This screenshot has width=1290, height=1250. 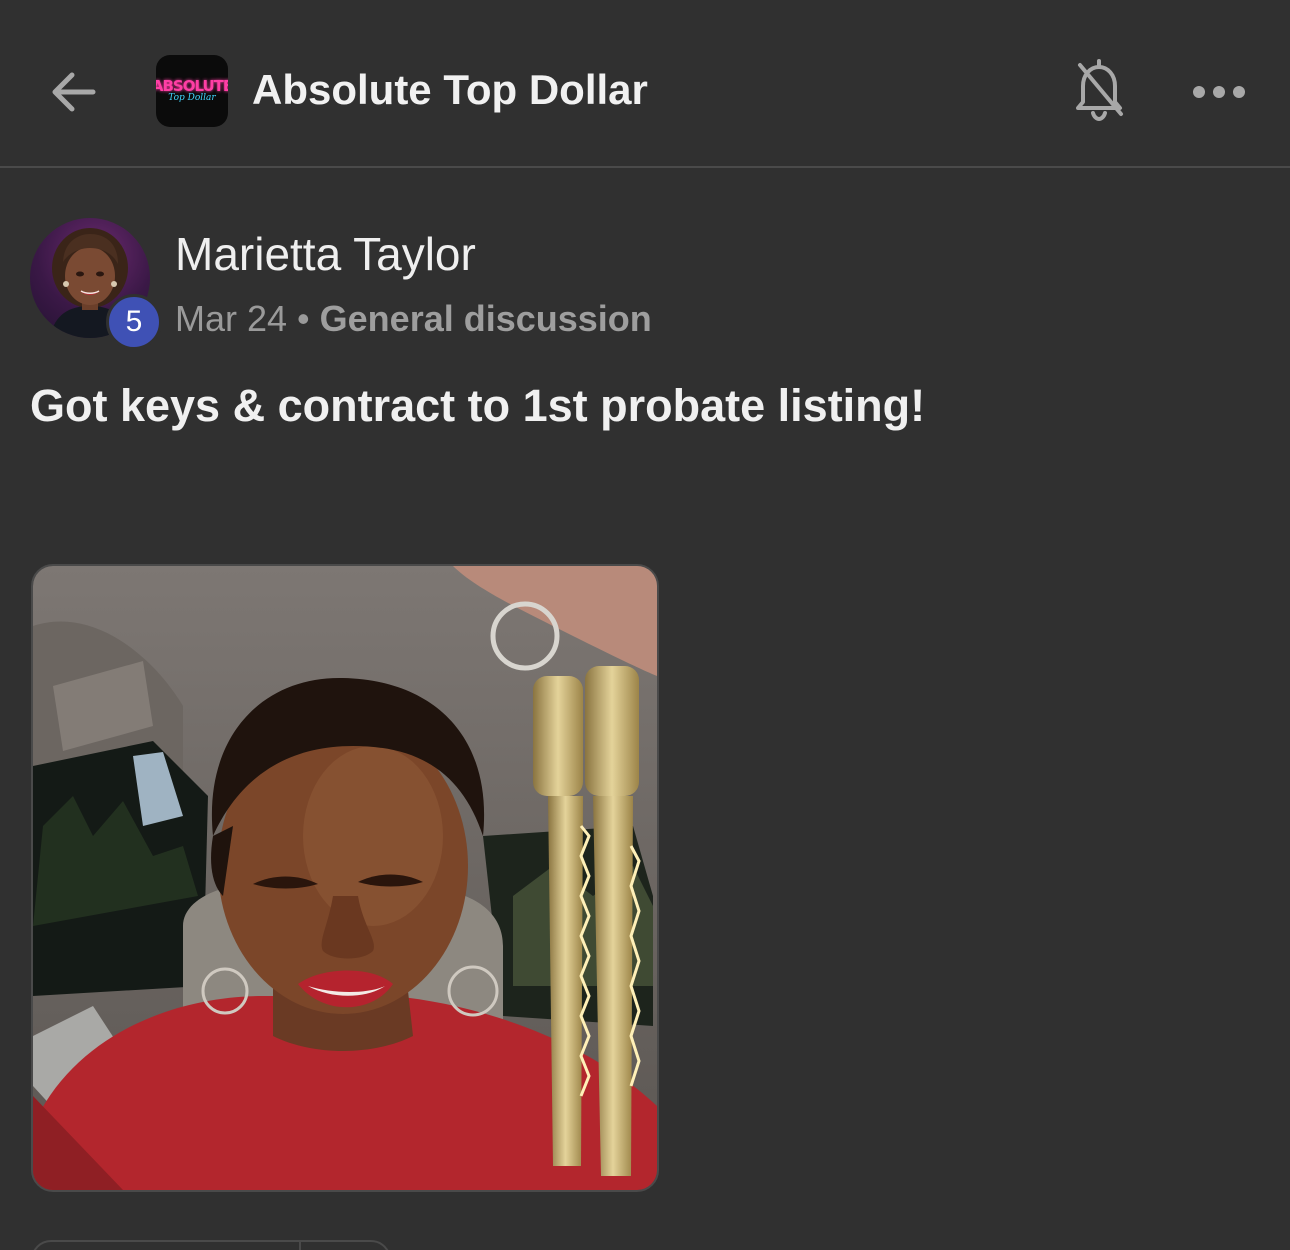 I want to click on bell-off-icon, so click(x=1099, y=90).